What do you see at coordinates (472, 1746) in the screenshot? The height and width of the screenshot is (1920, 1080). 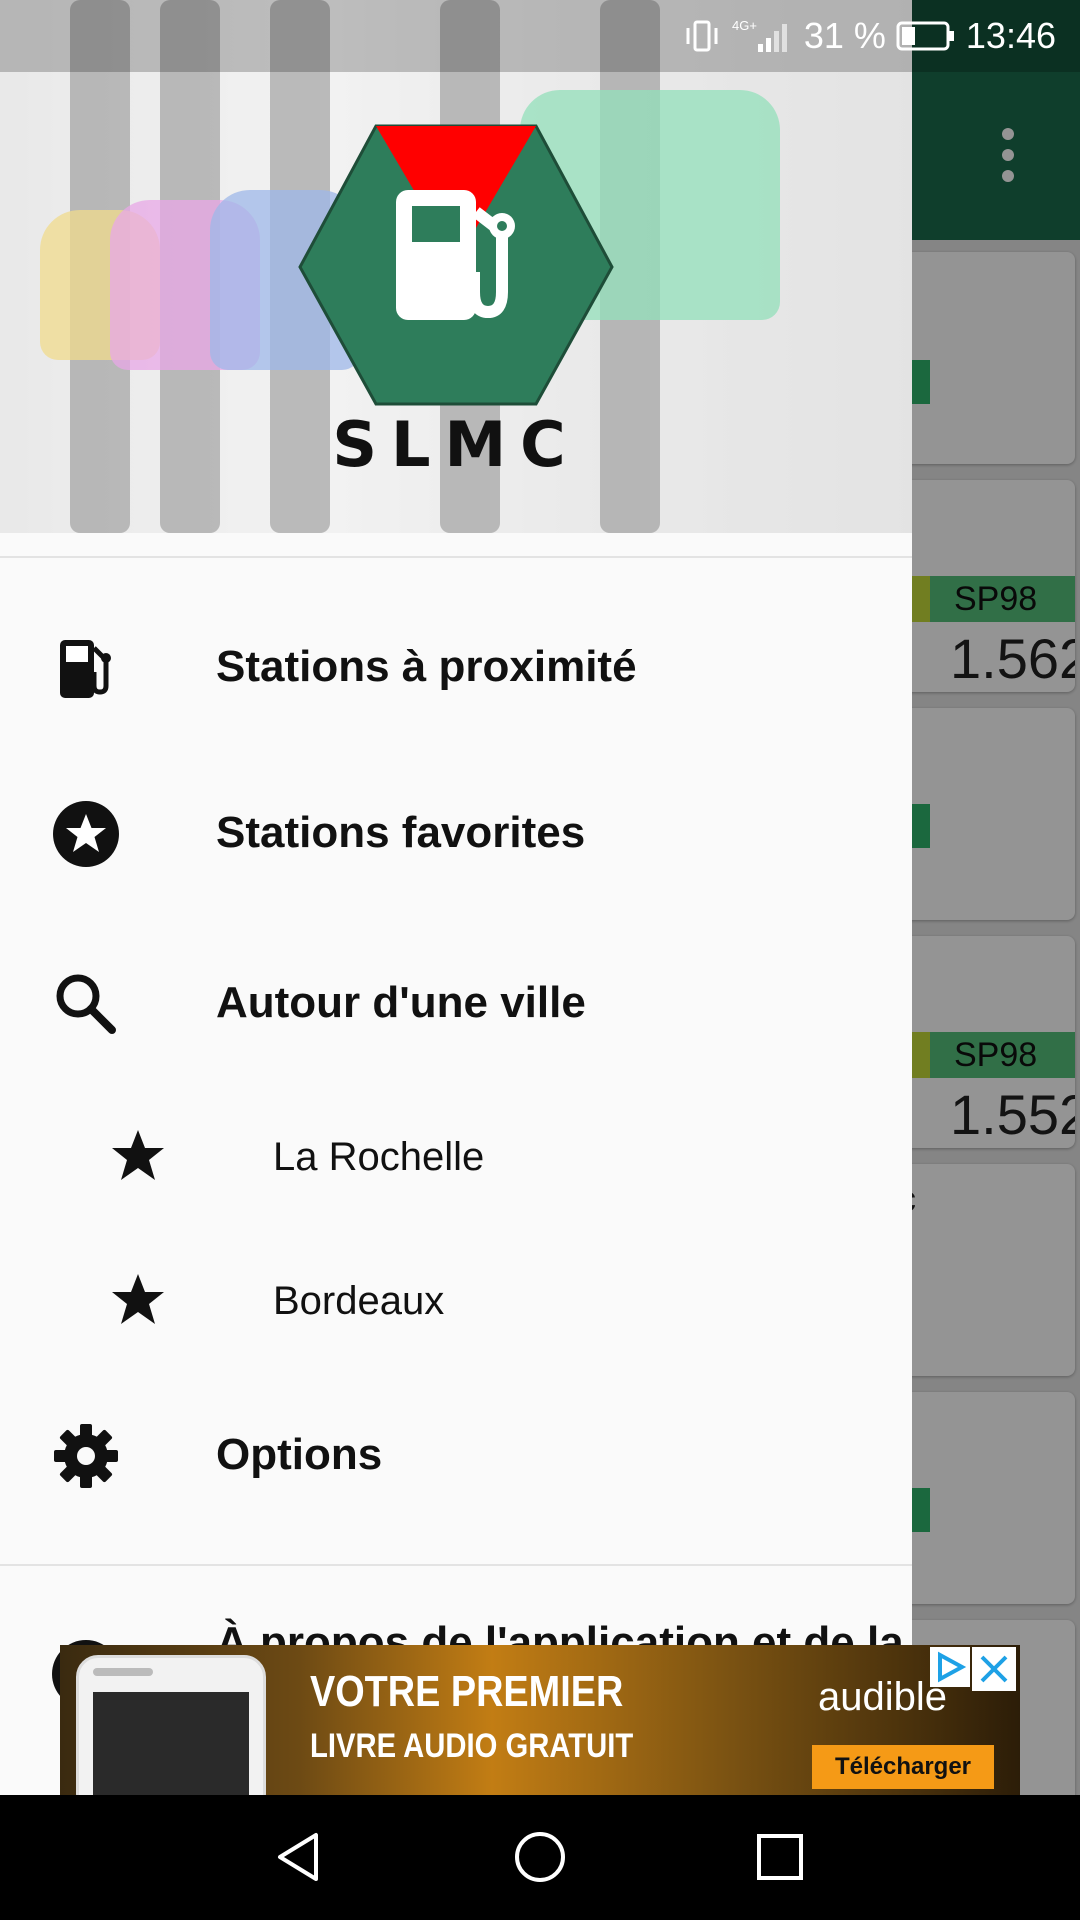 I see `ad-subheadline: LIVRE AUDIO GRATUIT` at bounding box center [472, 1746].